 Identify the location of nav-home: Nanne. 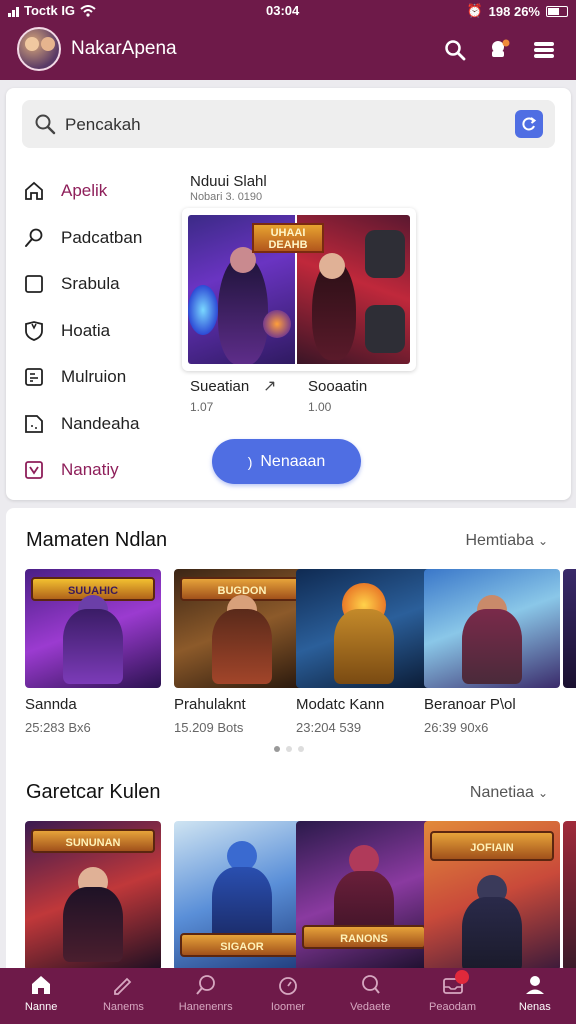
(41, 996).